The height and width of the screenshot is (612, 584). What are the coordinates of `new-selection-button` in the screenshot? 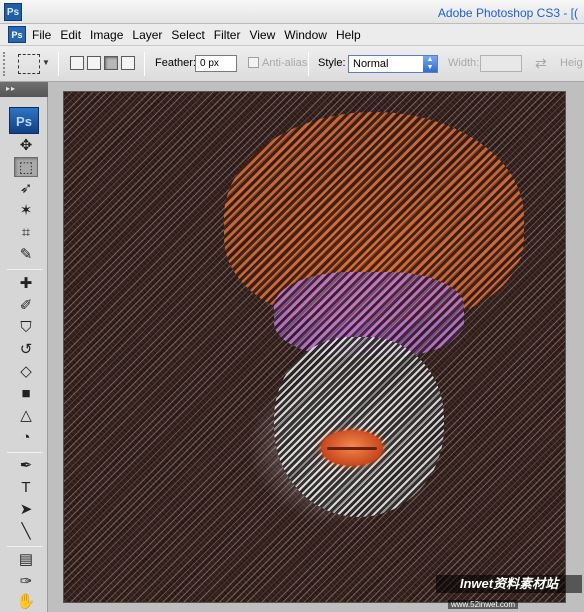 It's located at (77, 63).